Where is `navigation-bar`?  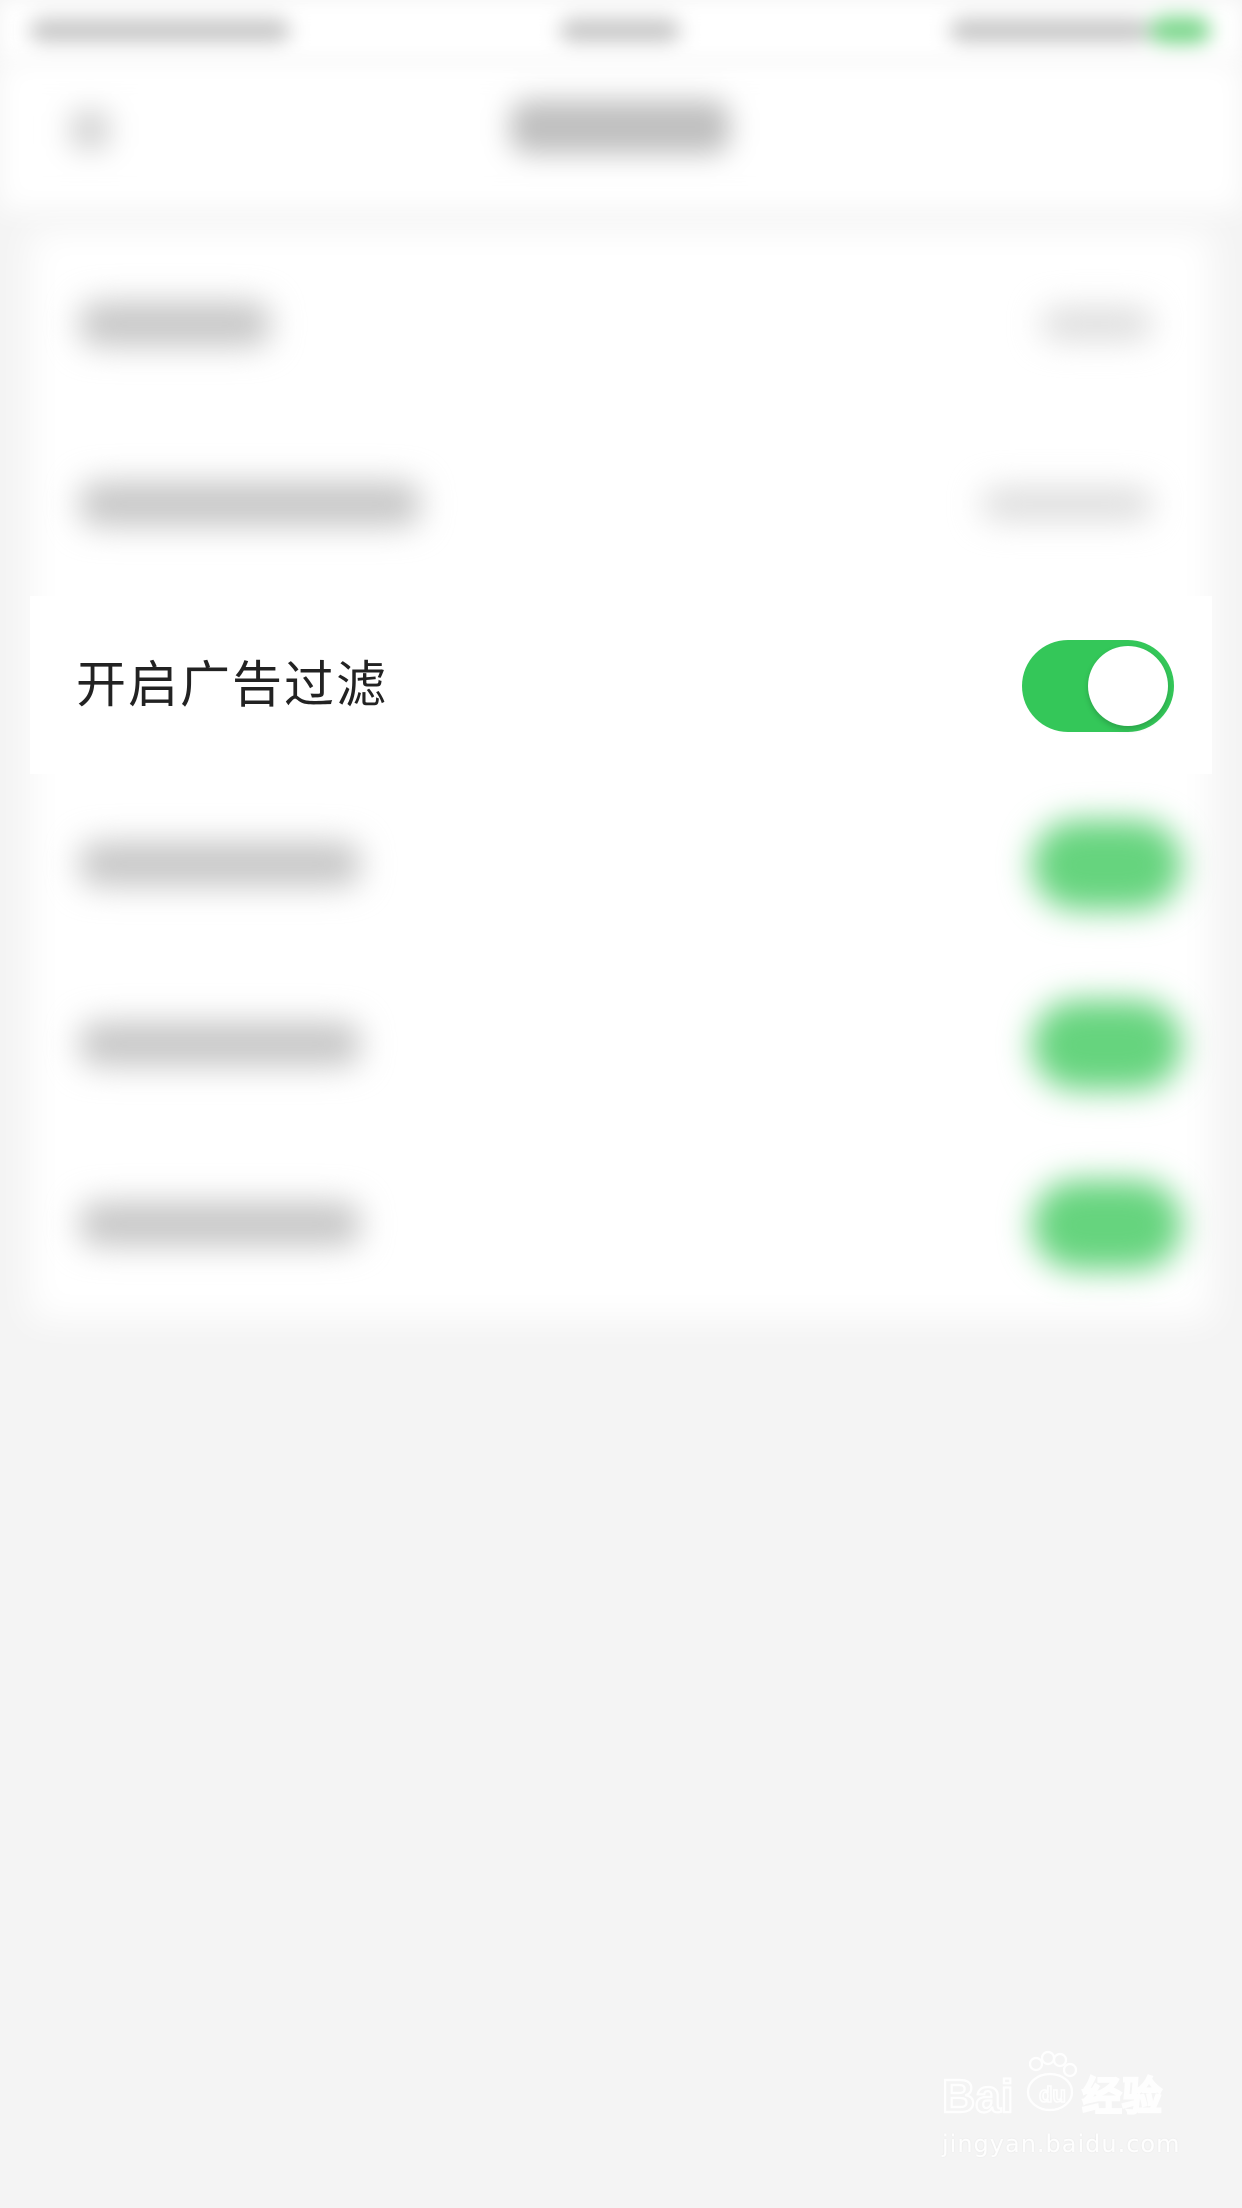 navigation-bar is located at coordinates (621, 135).